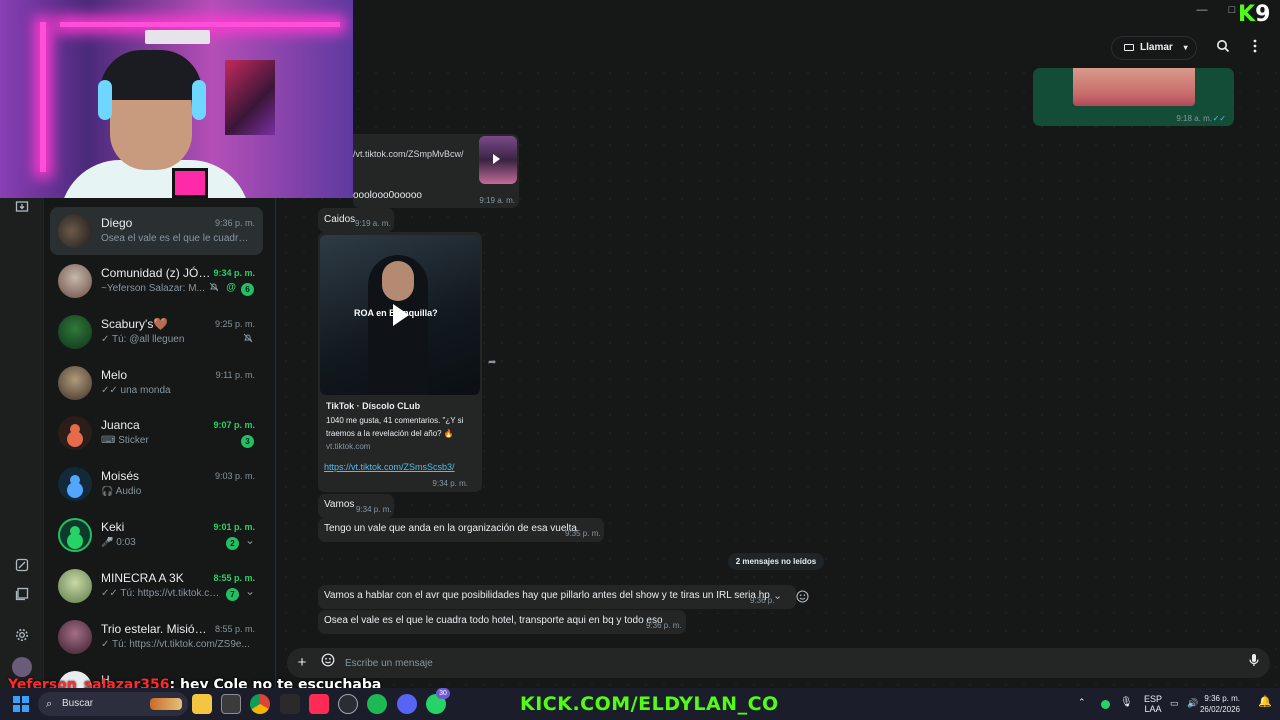 The width and height of the screenshot is (1280, 720). I want to click on unread-badge: 6, so click(247, 289).